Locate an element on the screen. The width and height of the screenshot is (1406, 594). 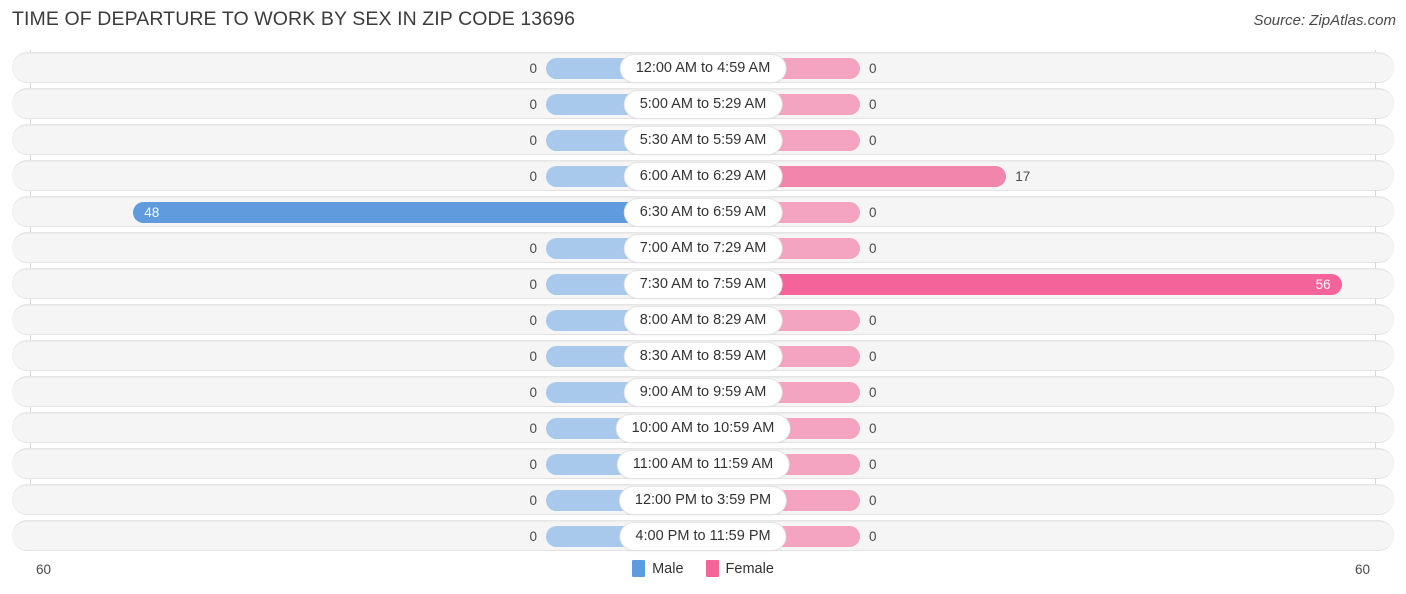
category-label: 6:00 AM to 6:29 AM is located at coordinates (703, 176).